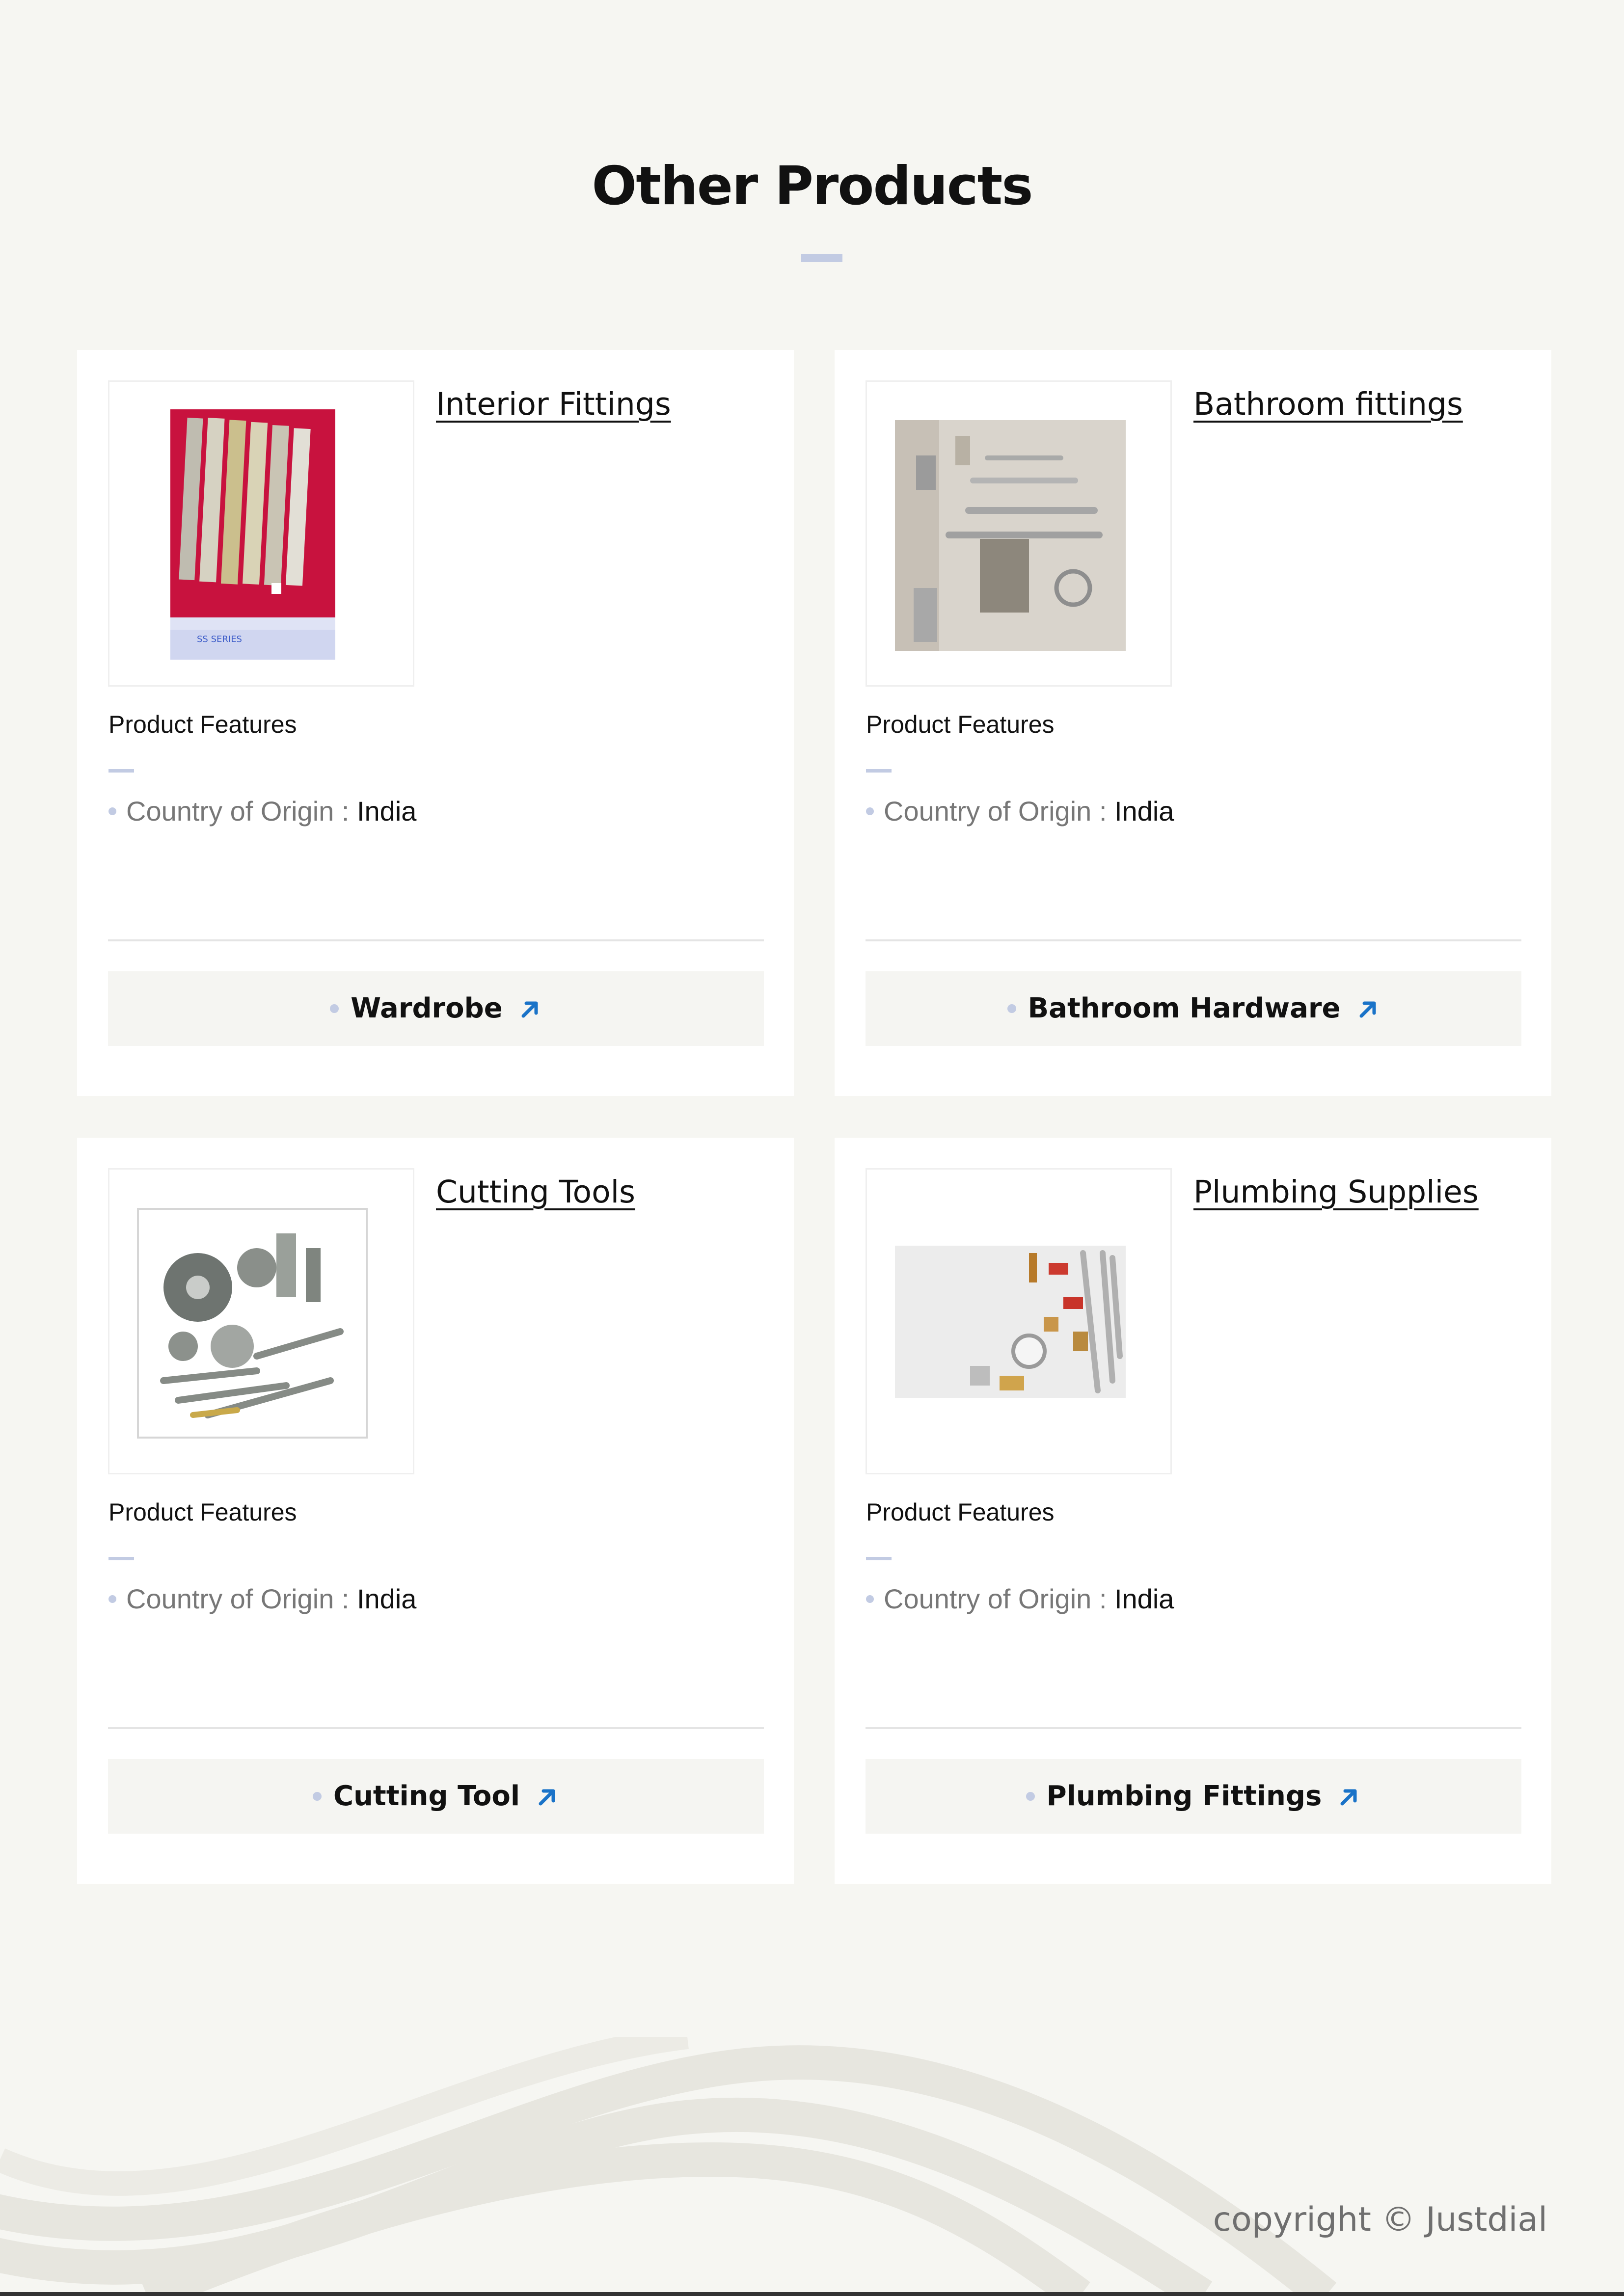 This screenshot has width=1624, height=2296. I want to click on category-button-bathroom-hardware: Bathroom Hardware, so click(1193, 1008).